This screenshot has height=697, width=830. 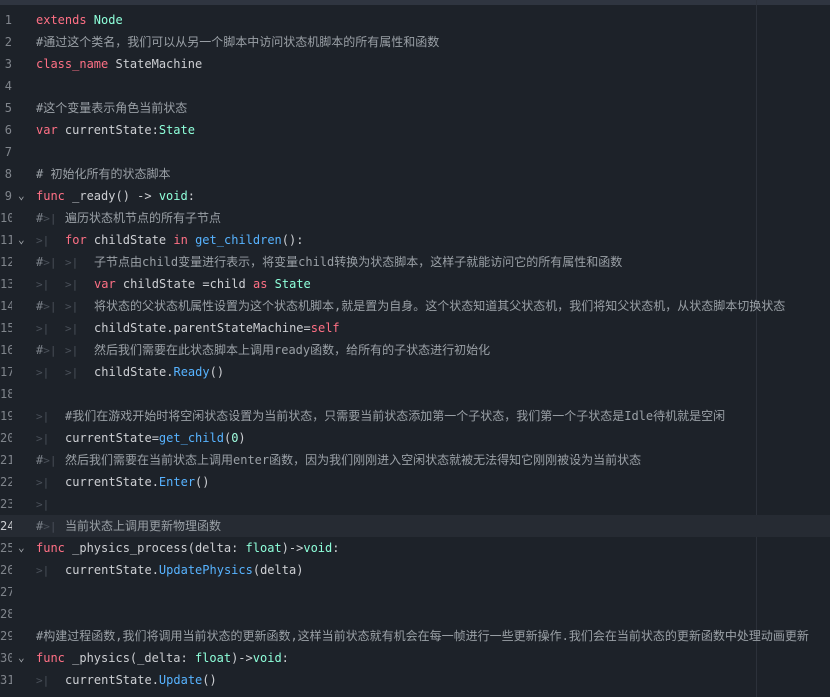 I want to click on code-line: 15 >| >| childState.parentStateMachine=self, so click(x=415, y=328).